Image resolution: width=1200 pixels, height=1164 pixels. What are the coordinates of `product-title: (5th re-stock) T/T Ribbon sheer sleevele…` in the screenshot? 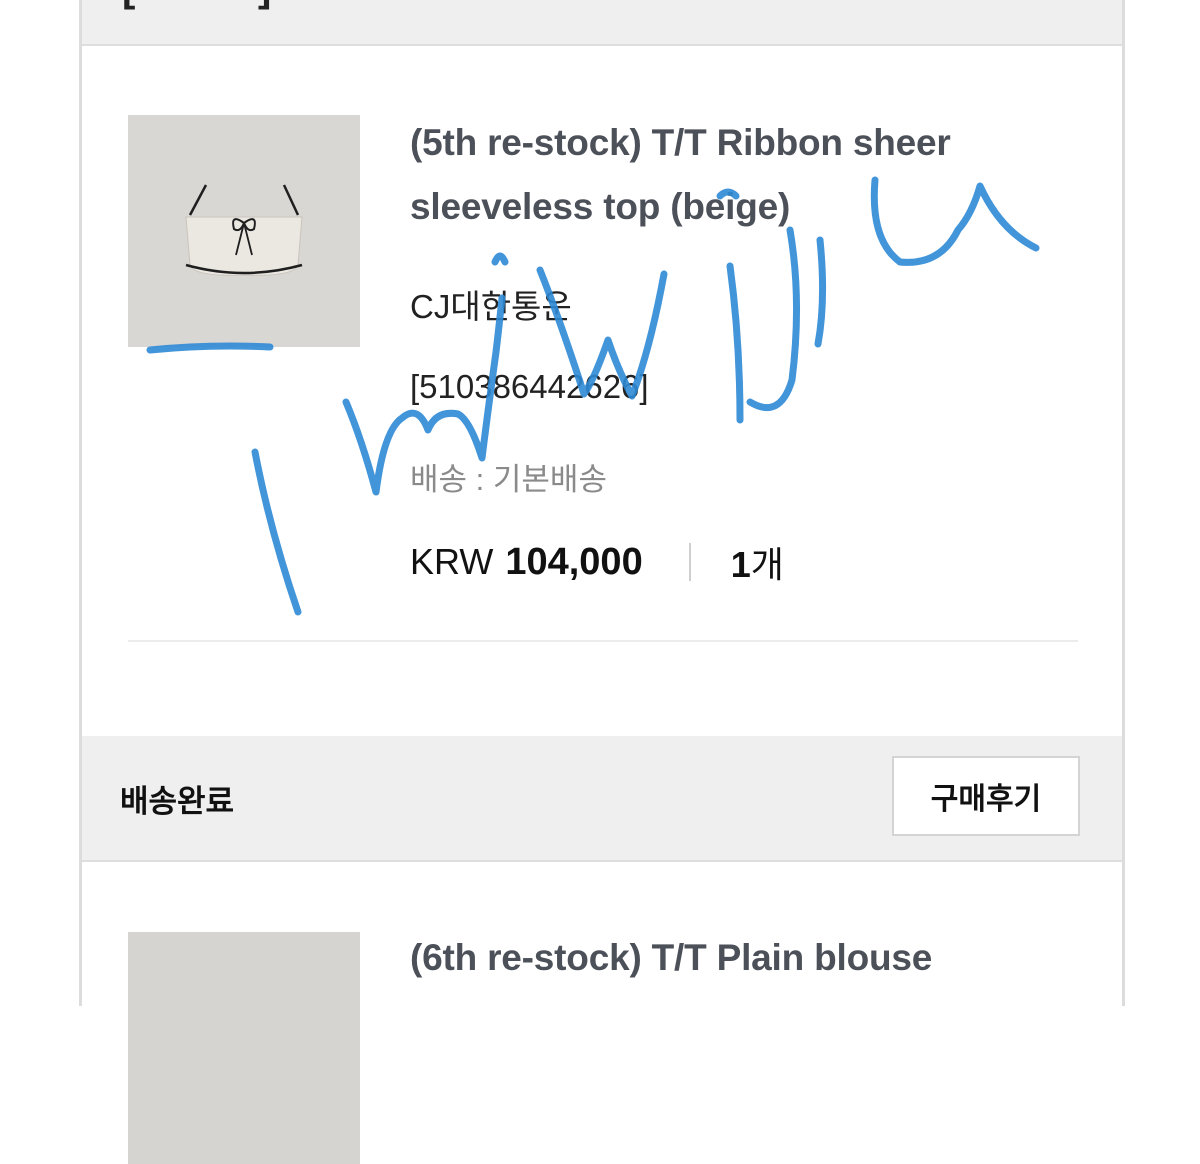 It's located at (740, 175).